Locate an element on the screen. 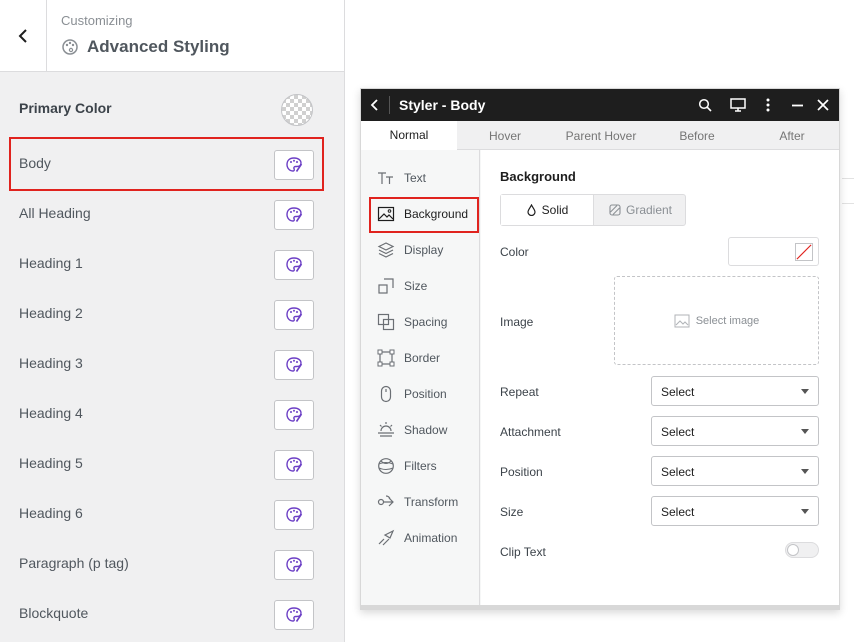 Image resolution: width=854 pixels, height=642 pixels. clip-text-label: Clip Text is located at coordinates (523, 552).